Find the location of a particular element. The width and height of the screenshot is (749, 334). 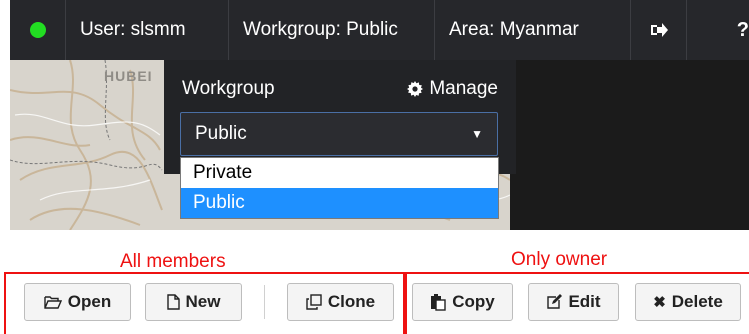

copy-button: Copy is located at coordinates (462, 302).